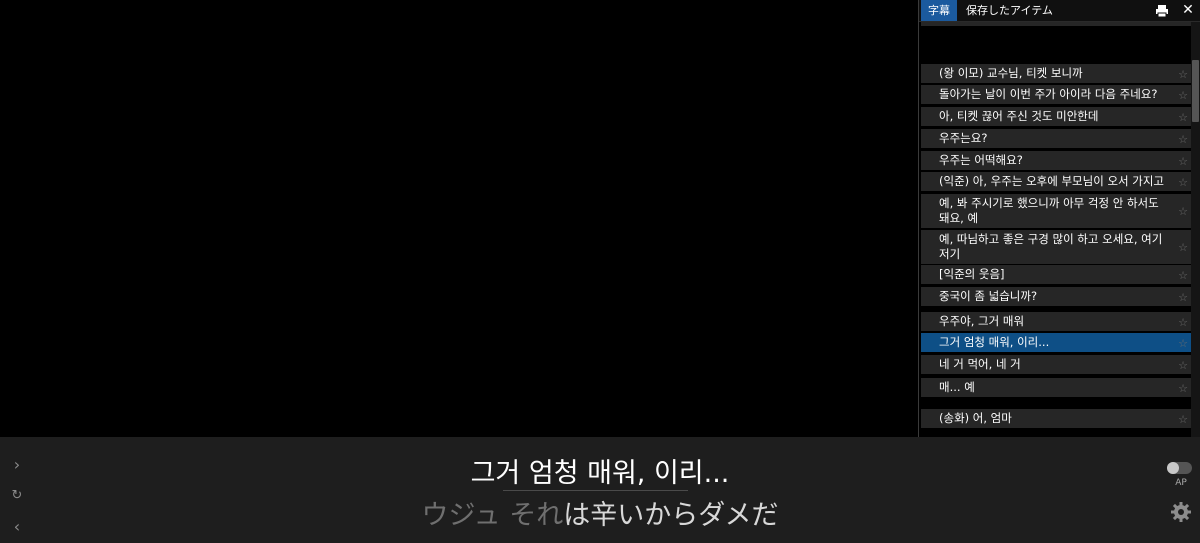 This screenshot has width=1200, height=543. What do you see at coordinates (1056, 24) in the screenshot?
I see `subtitle-row-partial` at bounding box center [1056, 24].